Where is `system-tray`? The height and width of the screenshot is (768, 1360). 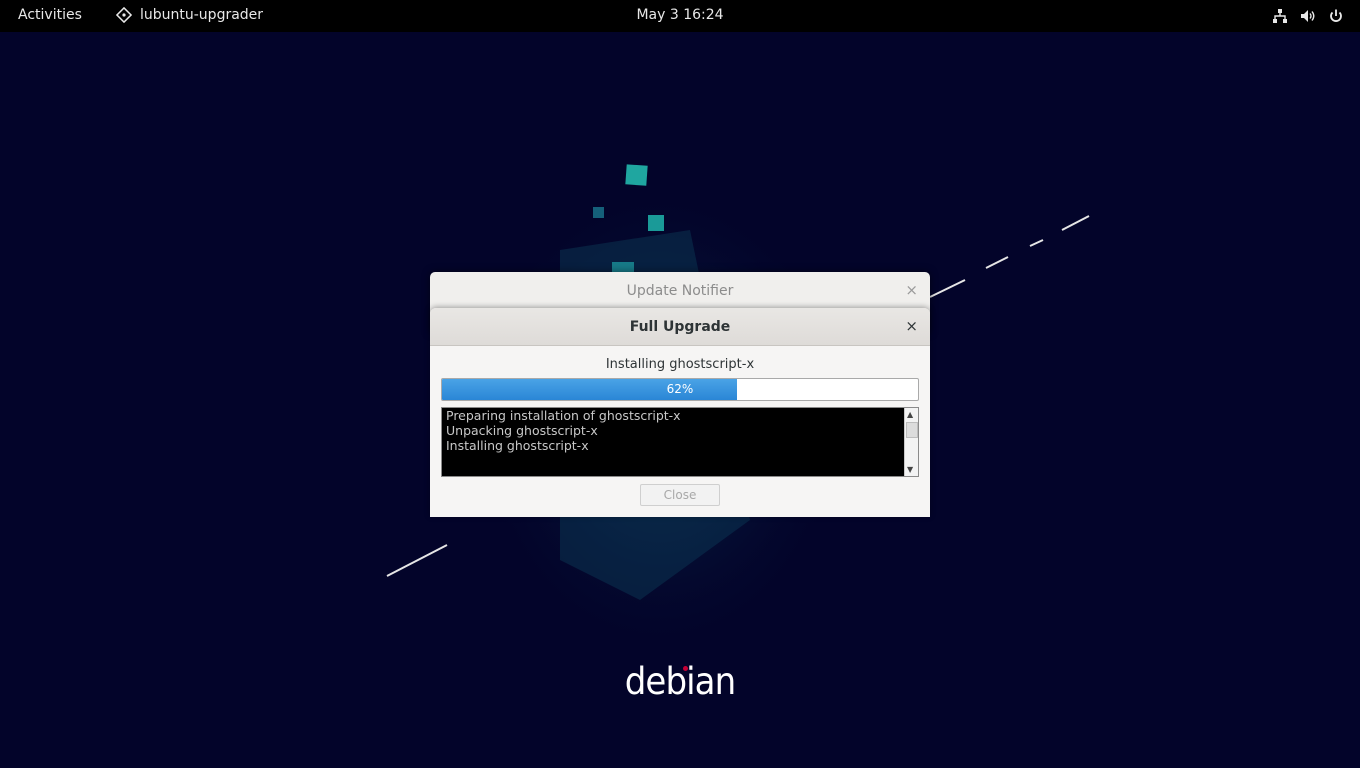
system-tray is located at coordinates (1308, 16).